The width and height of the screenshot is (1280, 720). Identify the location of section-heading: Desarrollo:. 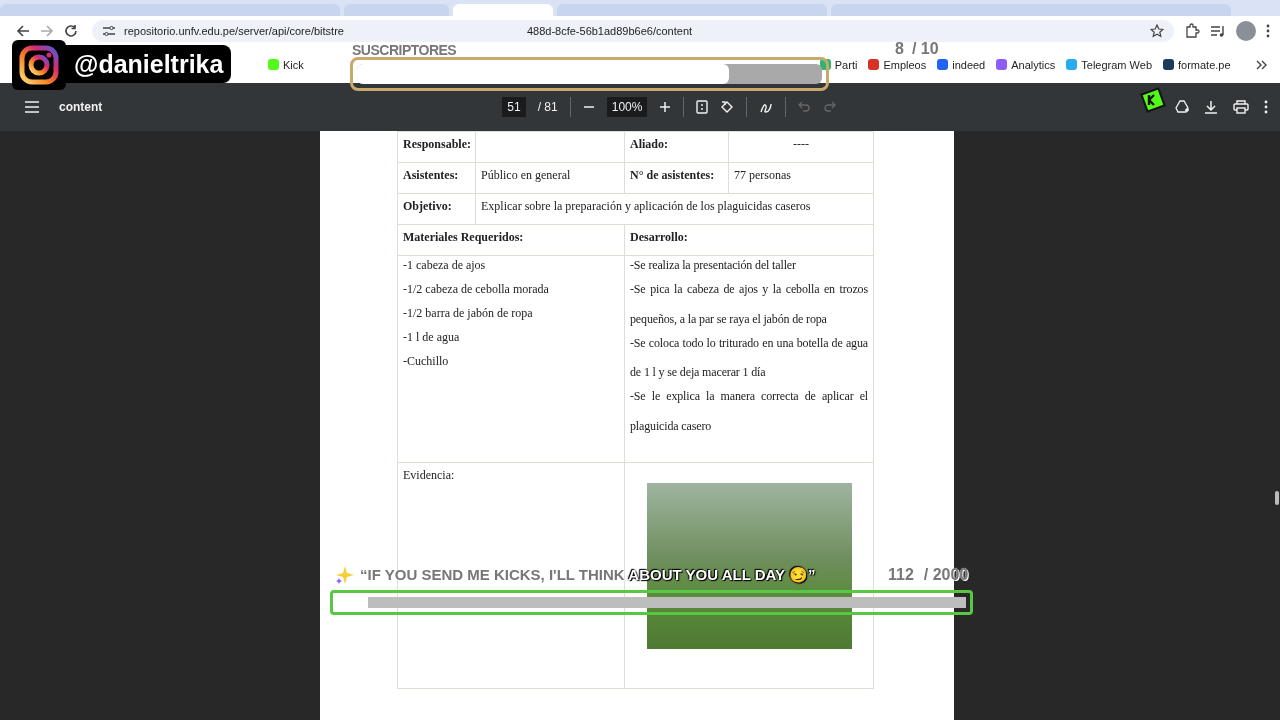
(749, 240).